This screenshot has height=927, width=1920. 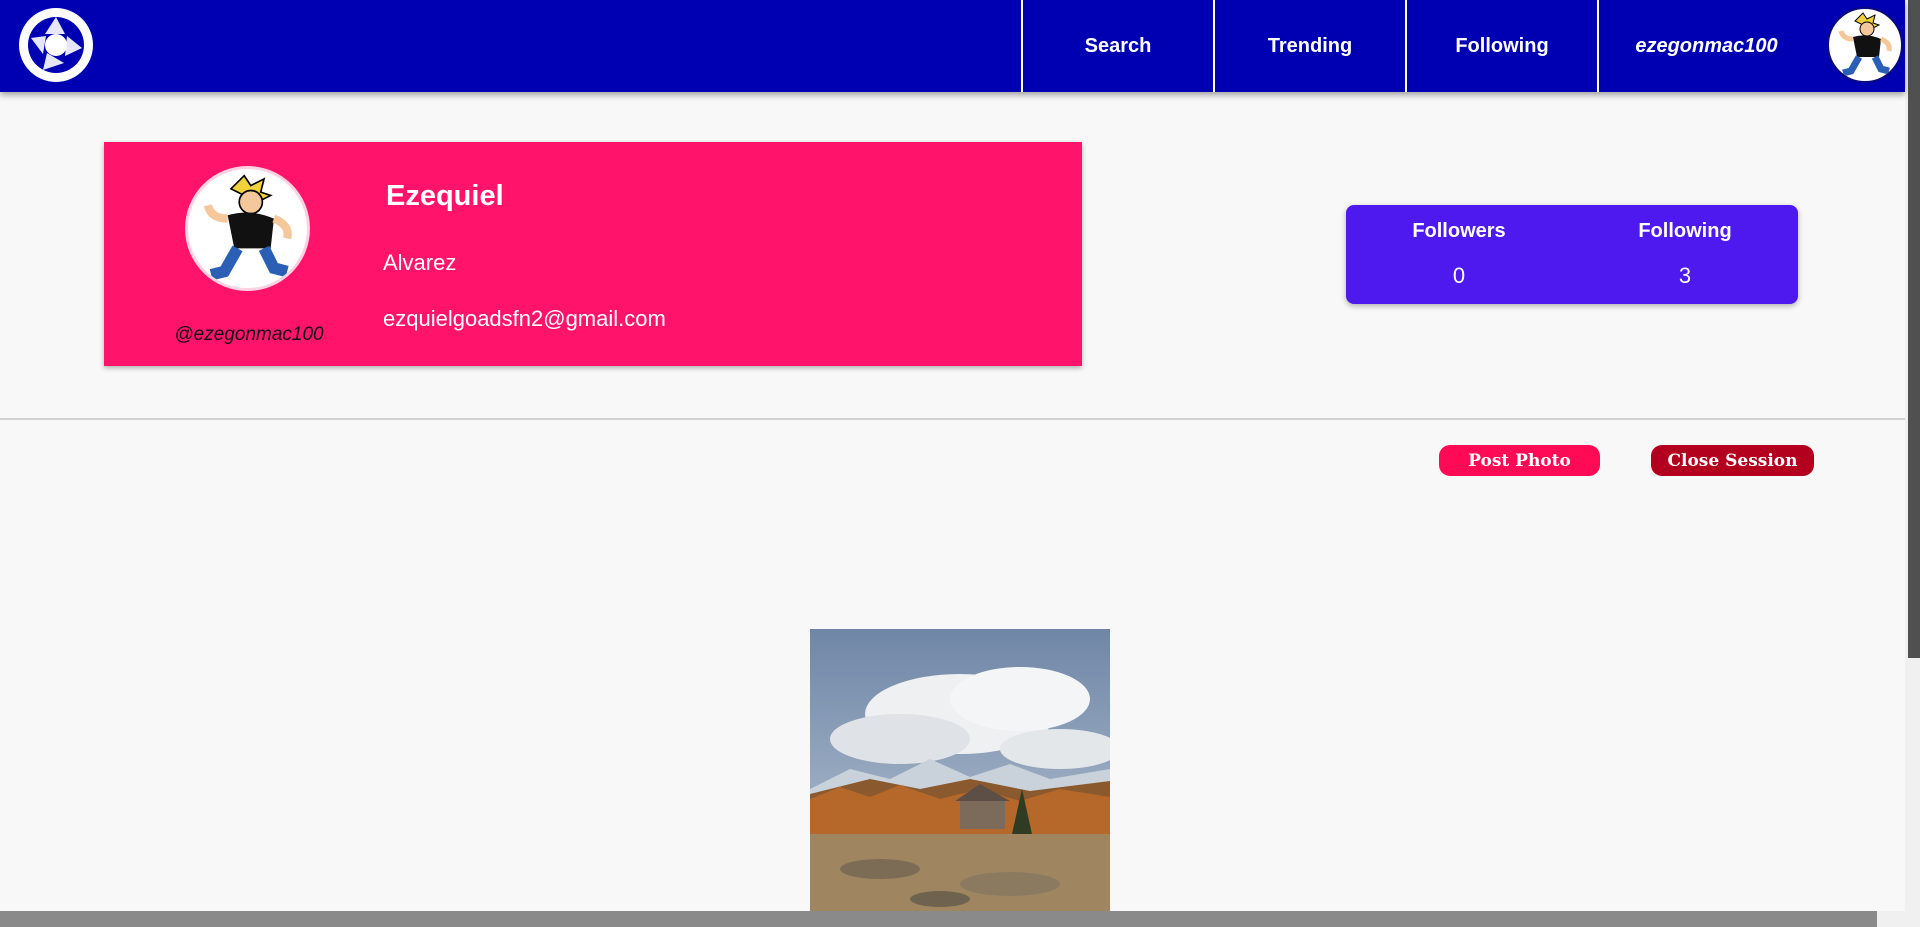 What do you see at coordinates (1572, 254) in the screenshot?
I see `follow-stats-card: Followers 0 Following 3` at bounding box center [1572, 254].